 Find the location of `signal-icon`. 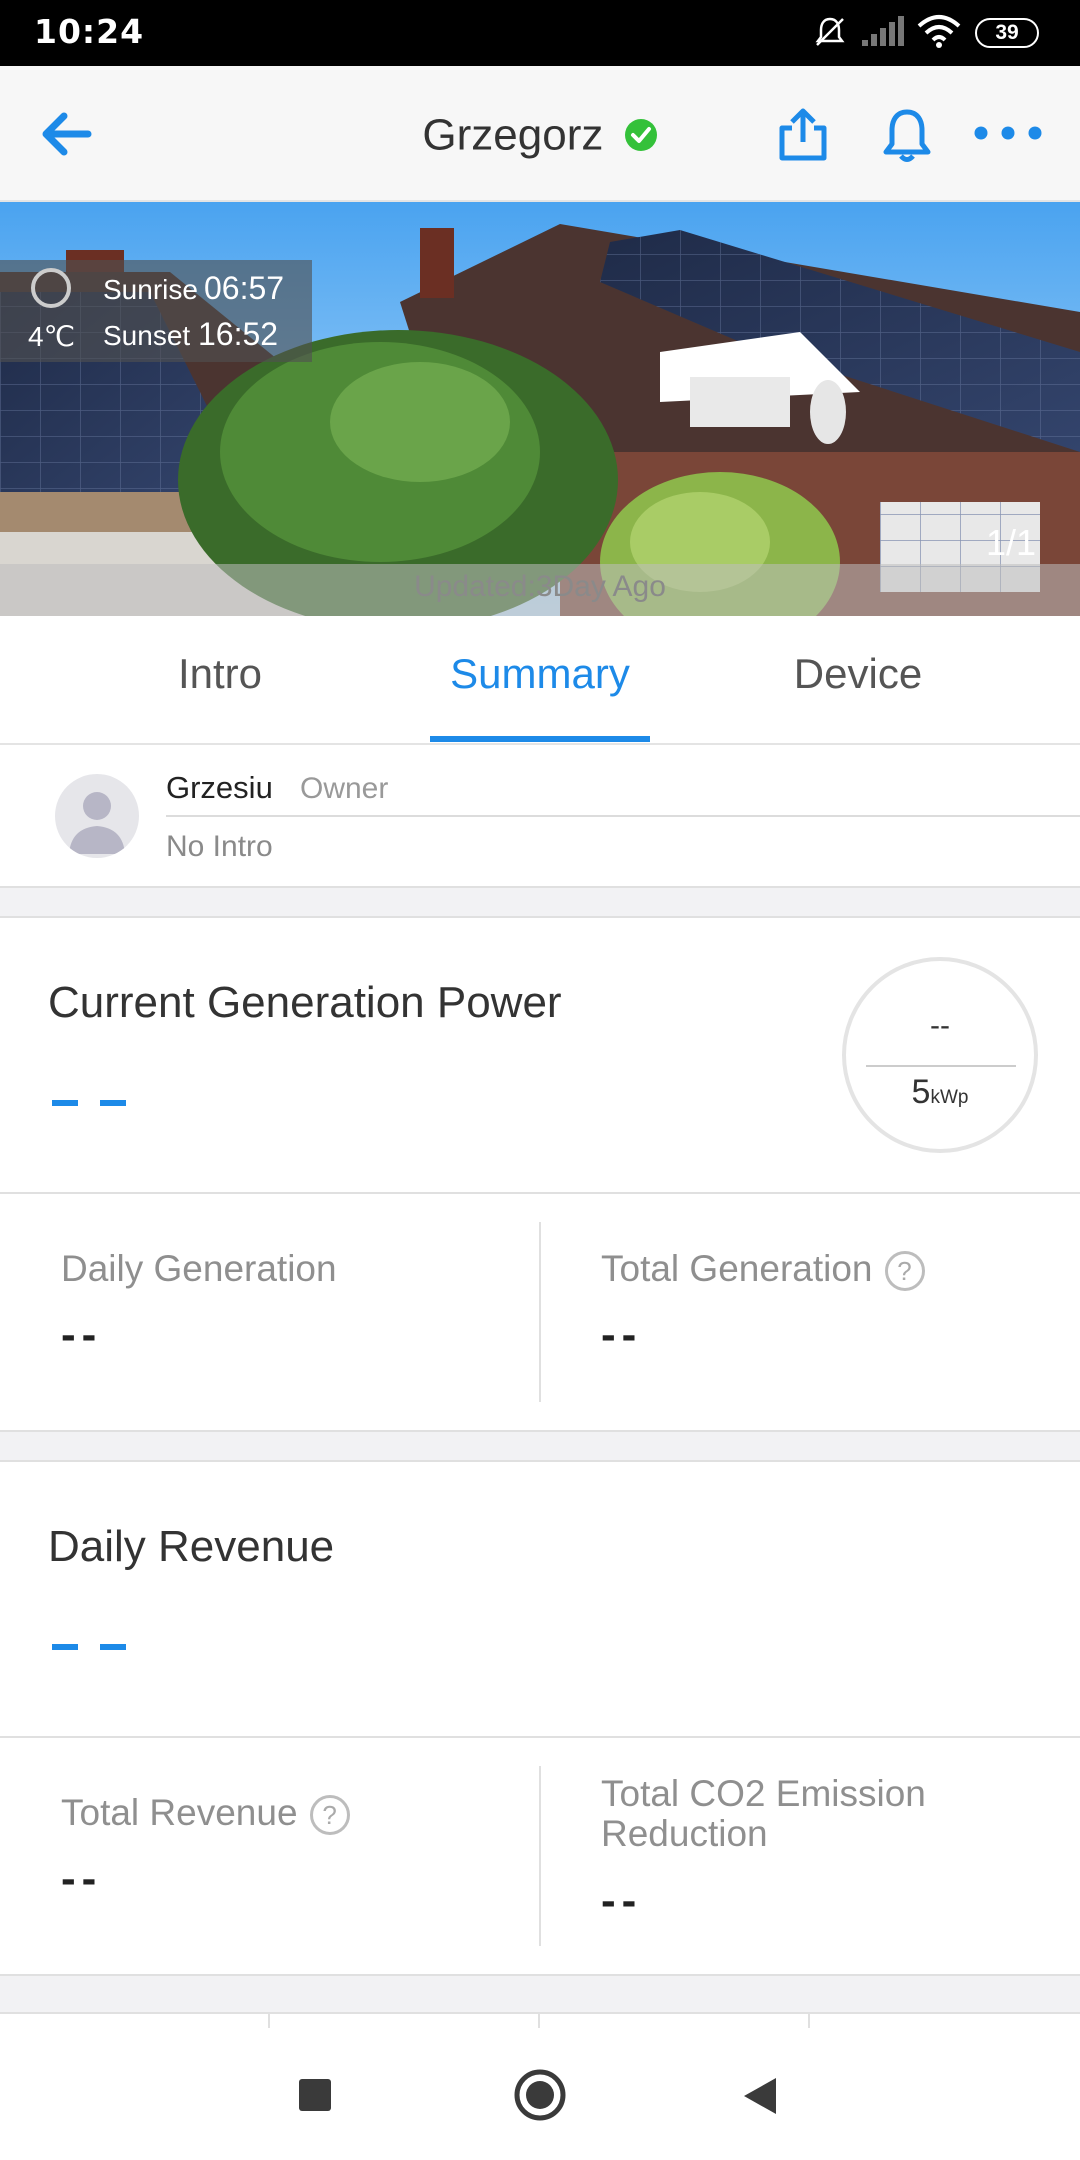

signal-icon is located at coordinates (883, 31).